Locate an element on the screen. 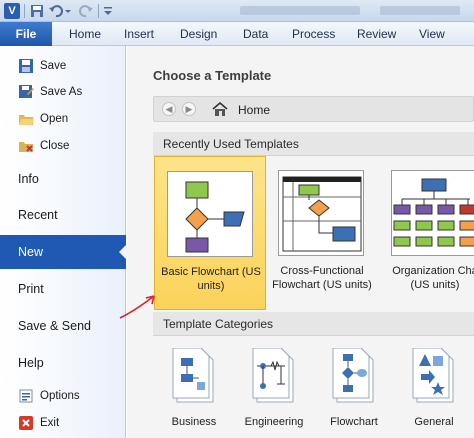 The image size is (474, 438). tab-process: Process is located at coordinates (313, 34).